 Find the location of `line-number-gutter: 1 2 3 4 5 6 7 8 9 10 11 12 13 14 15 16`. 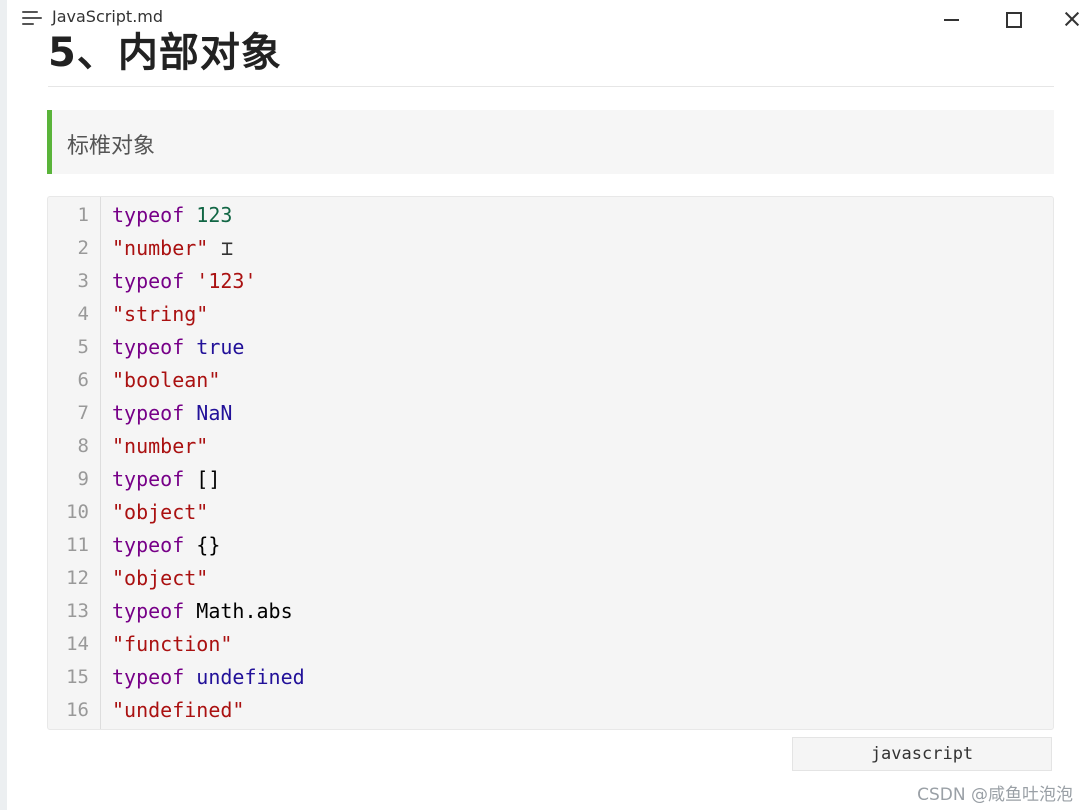

line-number-gutter: 1 2 3 4 5 6 7 8 9 10 11 12 13 14 15 16 is located at coordinates (74, 463).